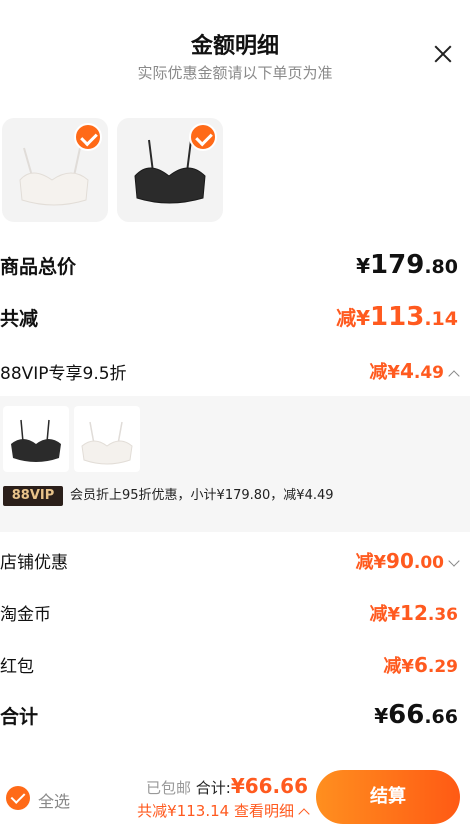 The image size is (470, 832). I want to click on vip-discount-label: 88VIP专享9.5折, so click(63, 374).